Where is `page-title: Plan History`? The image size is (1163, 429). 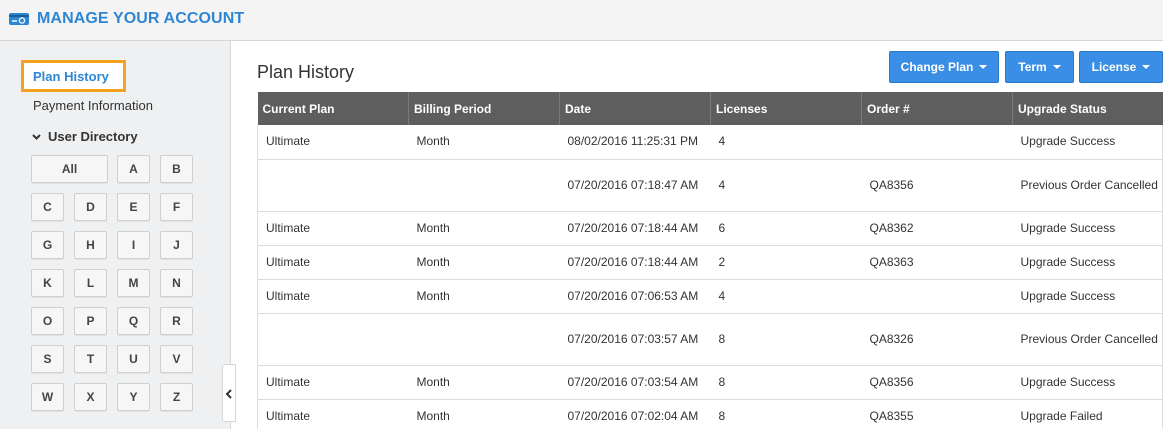
page-title: Plan History is located at coordinates (306, 72).